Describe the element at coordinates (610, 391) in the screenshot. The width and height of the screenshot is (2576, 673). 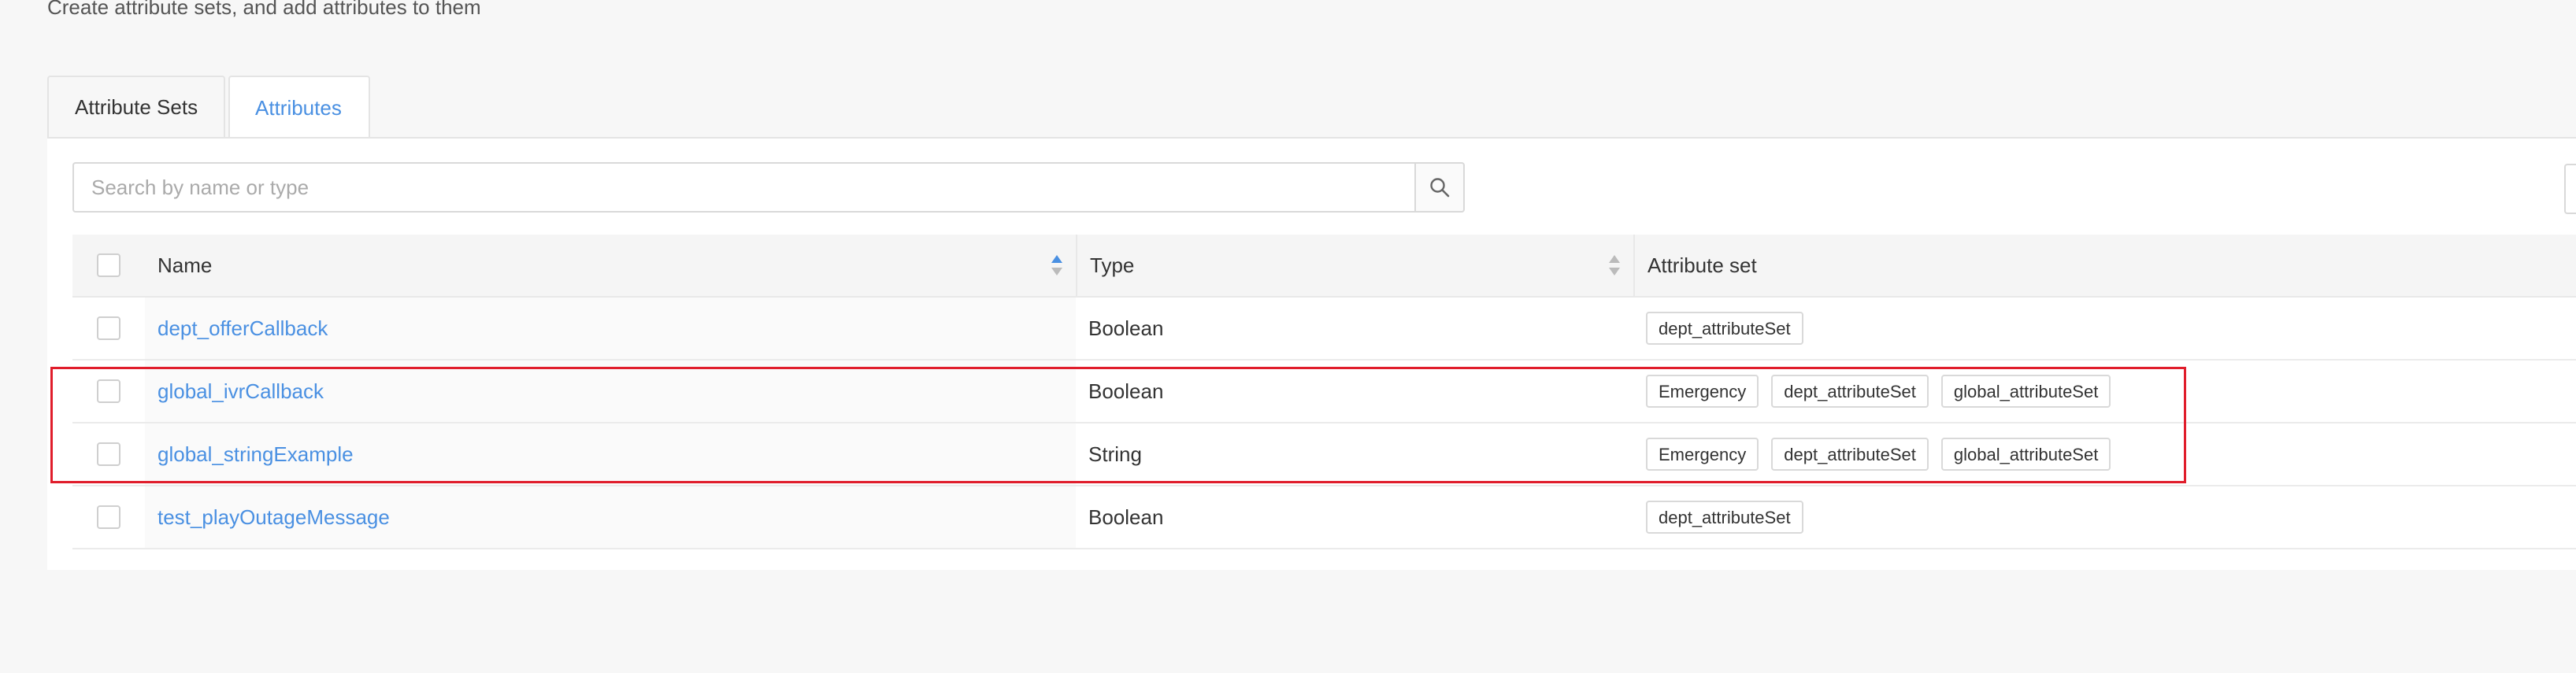
I see `name-cell: global_ivrCallback` at that location.